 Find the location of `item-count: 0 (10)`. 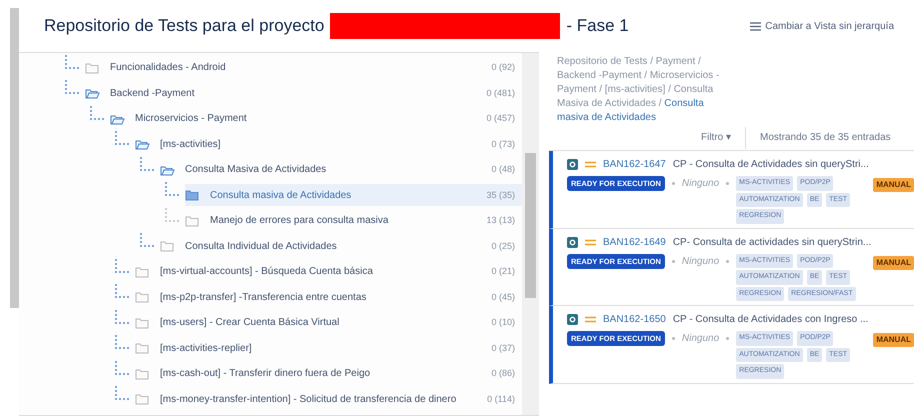

item-count: 0 (10) is located at coordinates (503, 322).